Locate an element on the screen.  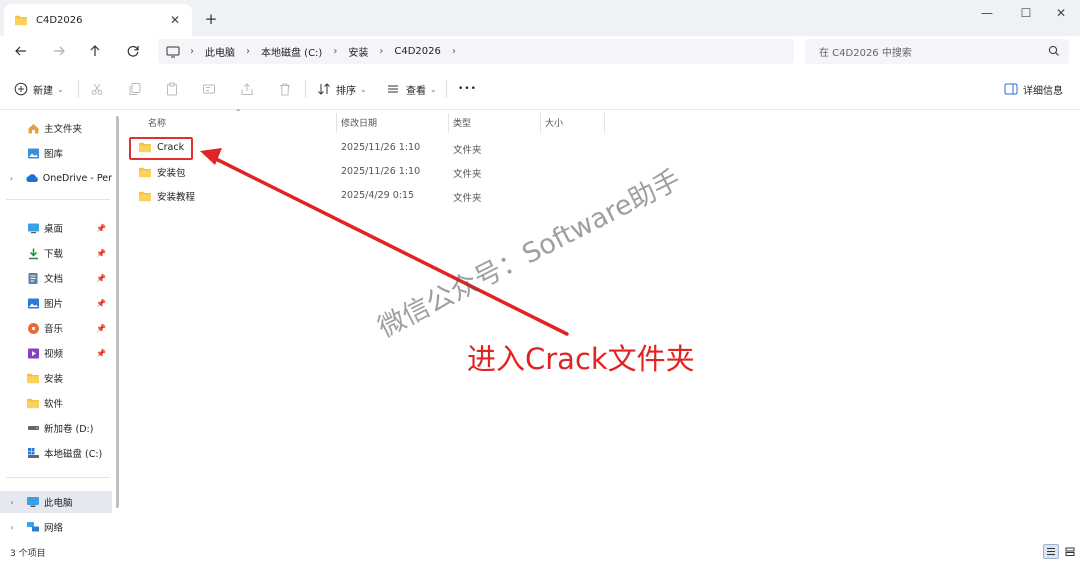
breadcrumb-this-pc: 此电脑 is located at coordinates (220, 51).